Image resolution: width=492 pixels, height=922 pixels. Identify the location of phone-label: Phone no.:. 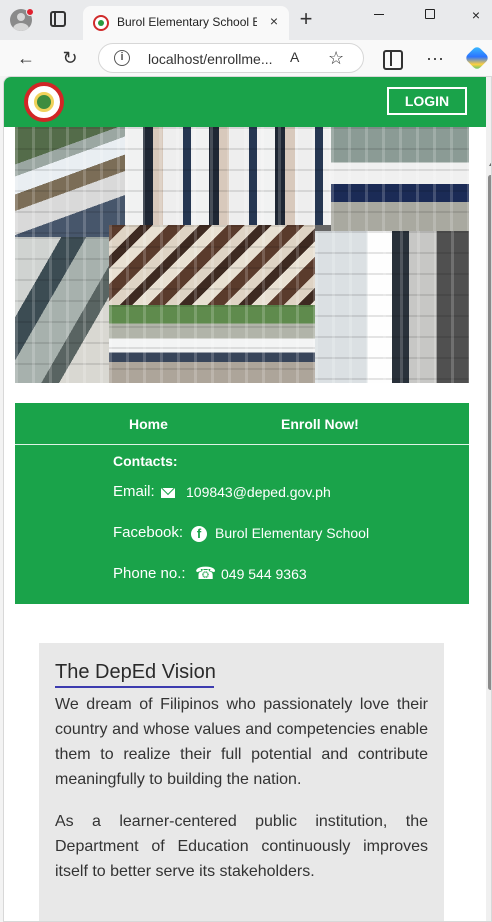
(149, 573).